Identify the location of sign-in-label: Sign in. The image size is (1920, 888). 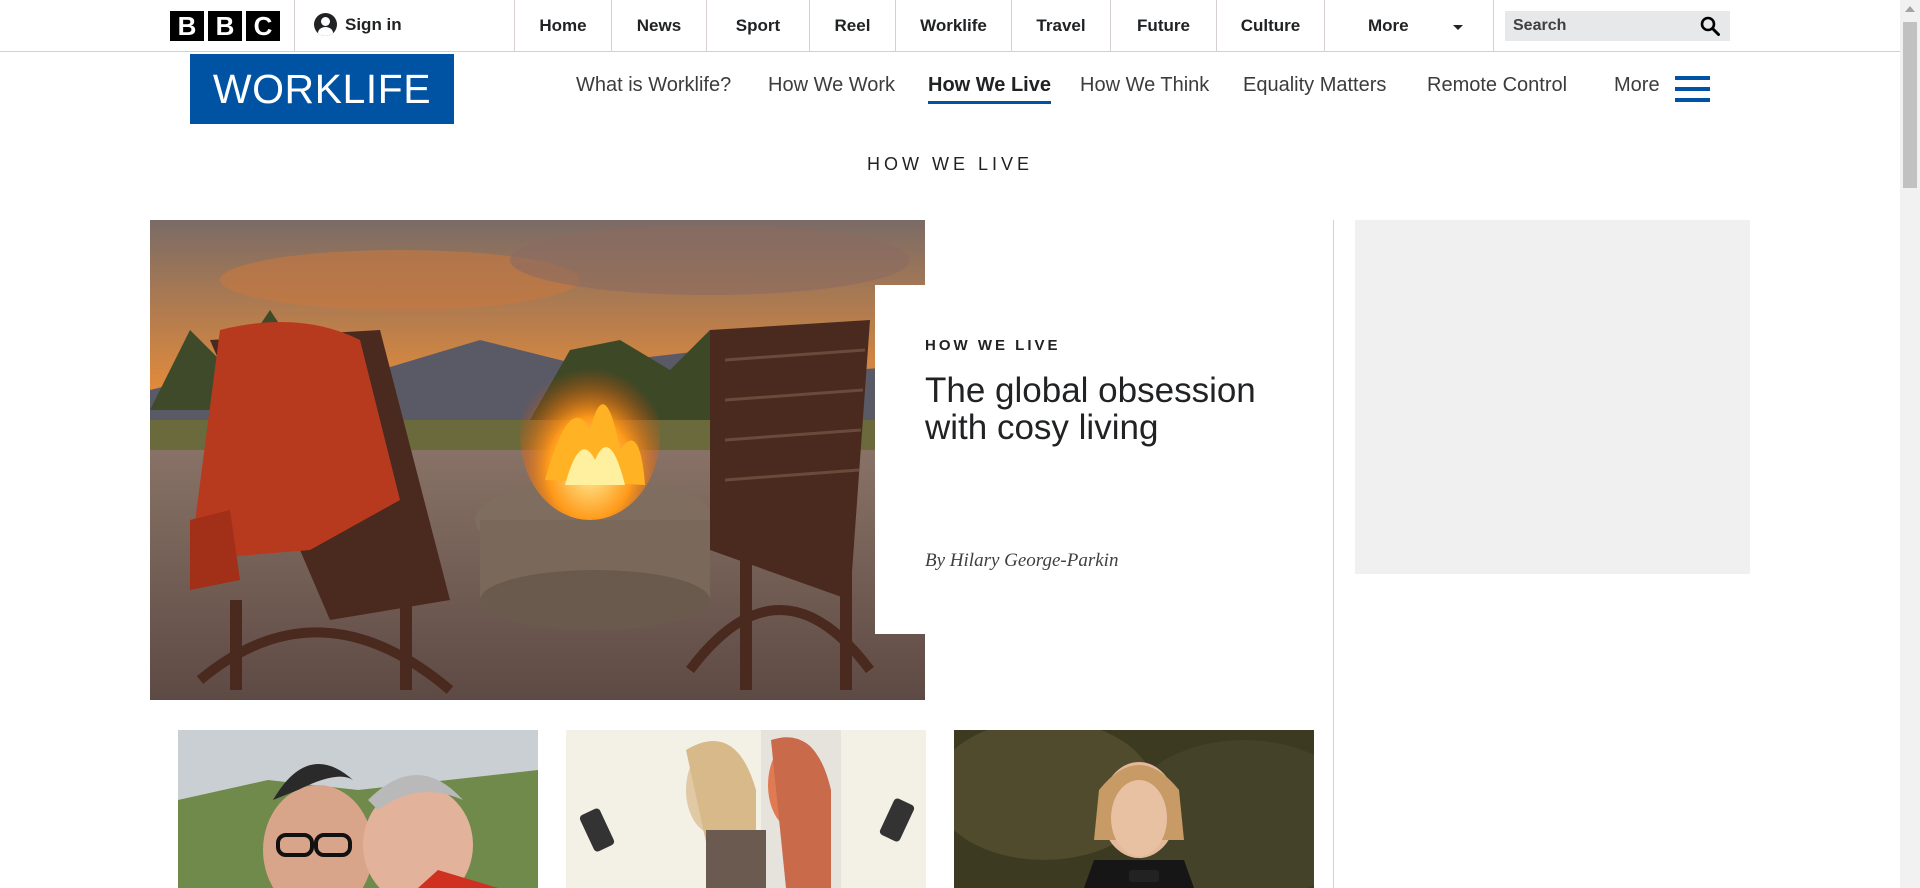
(373, 24).